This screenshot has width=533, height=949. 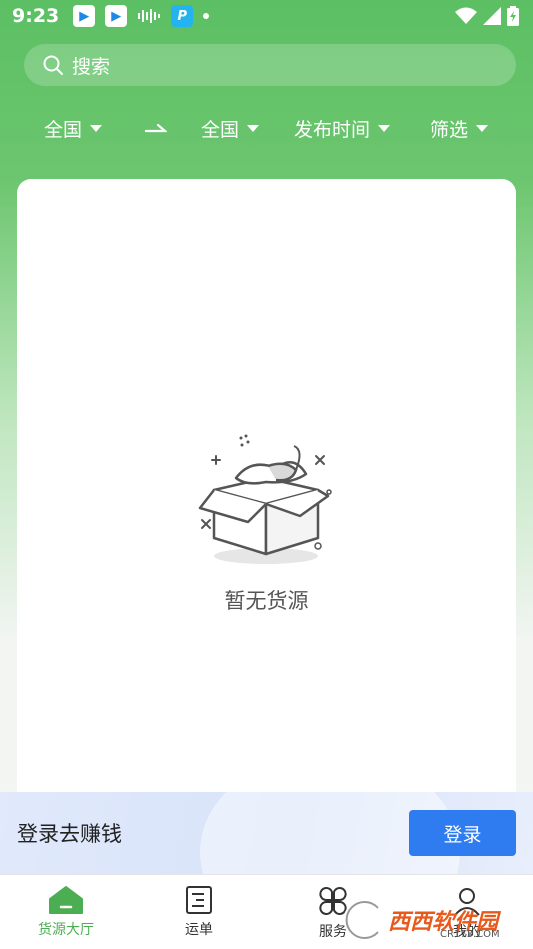 What do you see at coordinates (206, 16) in the screenshot?
I see `dot-icon` at bounding box center [206, 16].